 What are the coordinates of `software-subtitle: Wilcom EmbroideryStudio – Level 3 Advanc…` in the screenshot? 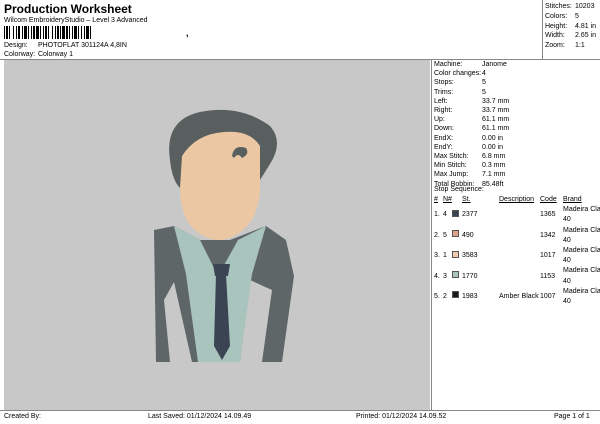 It's located at (76, 20).